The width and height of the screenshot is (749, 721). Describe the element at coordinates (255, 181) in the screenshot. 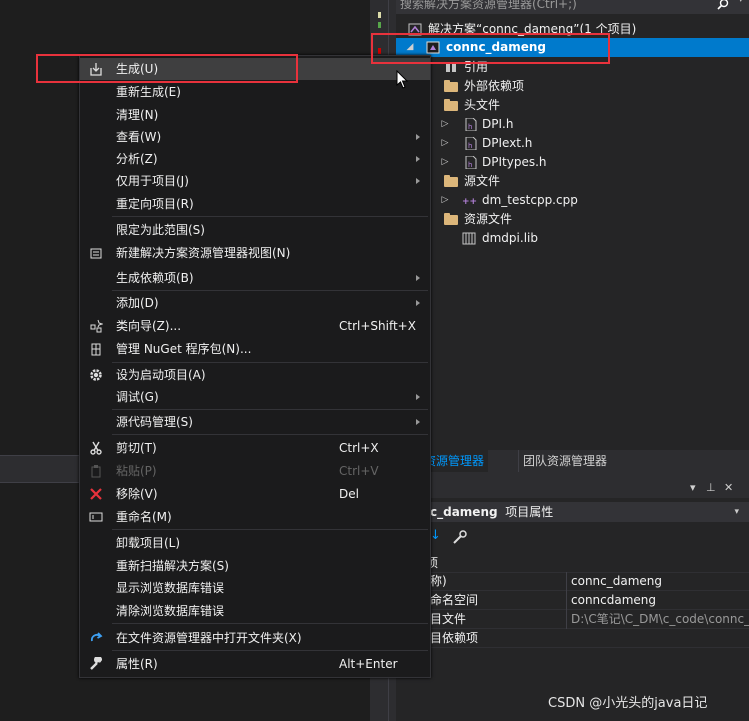

I see `menu-item-project-only: 仅用于项目(J)` at that location.